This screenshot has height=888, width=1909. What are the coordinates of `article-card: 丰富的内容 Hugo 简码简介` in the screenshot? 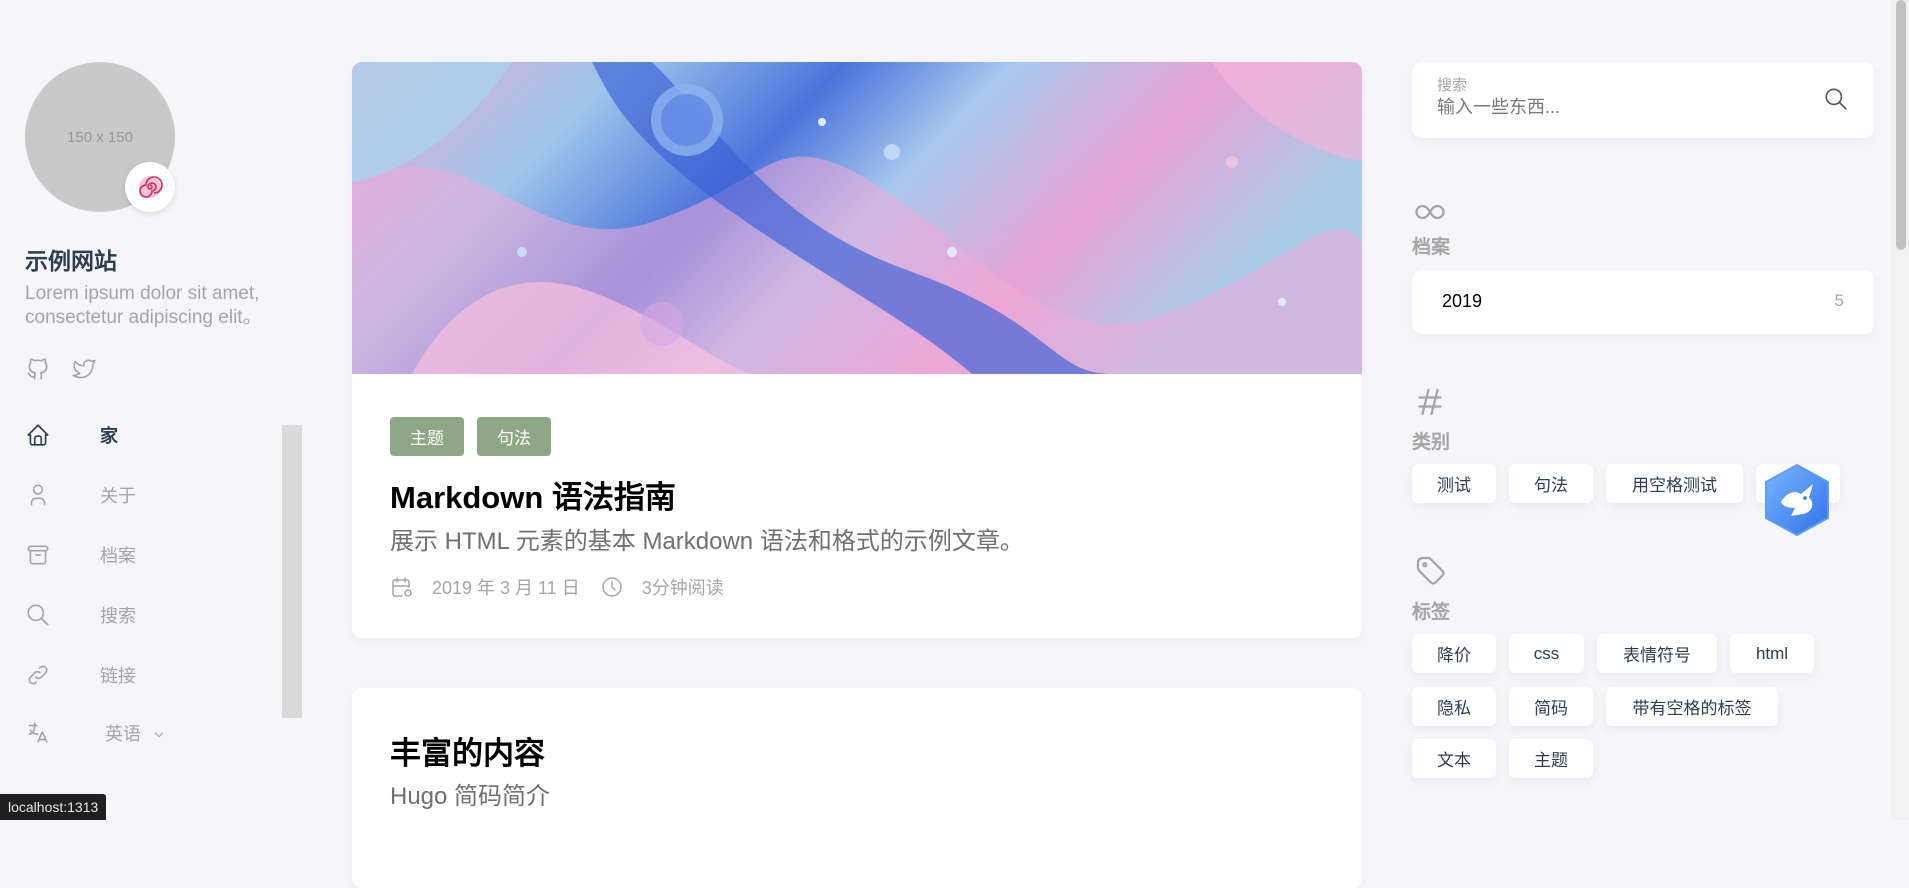 It's located at (857, 788).